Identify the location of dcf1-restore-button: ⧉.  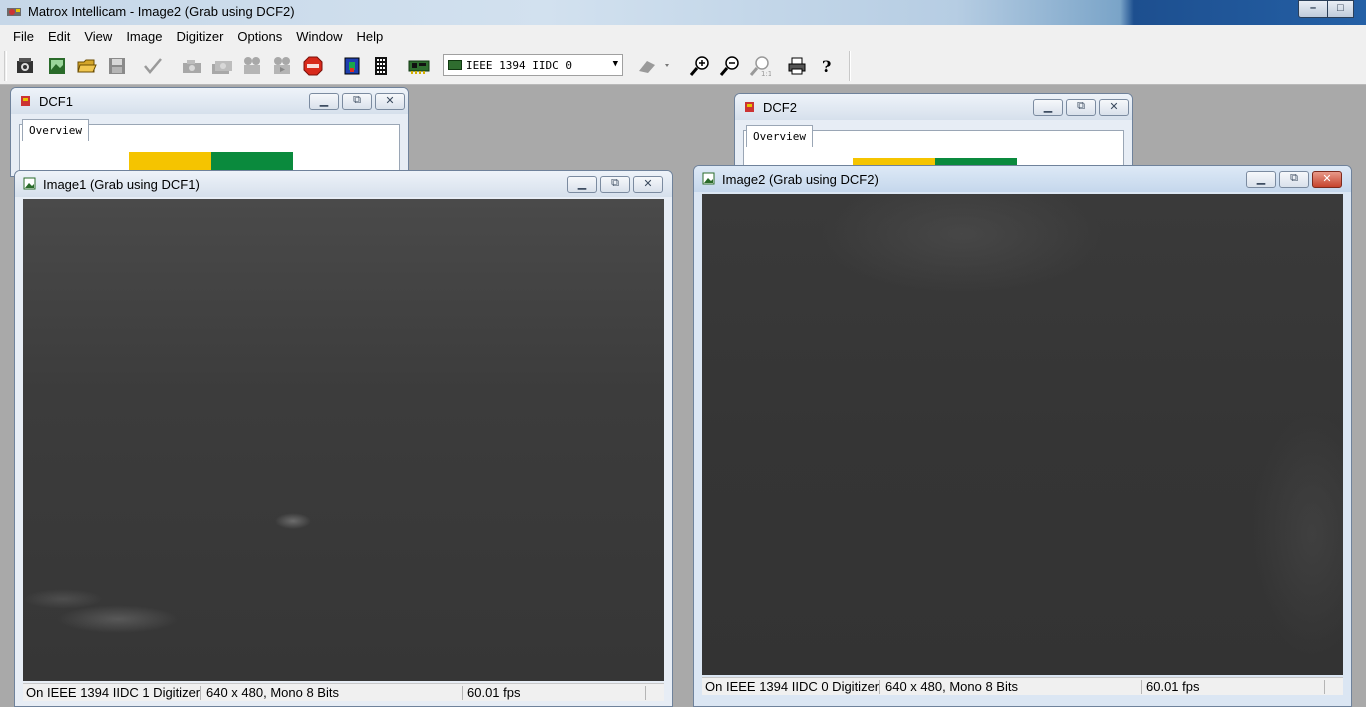
(357, 101).